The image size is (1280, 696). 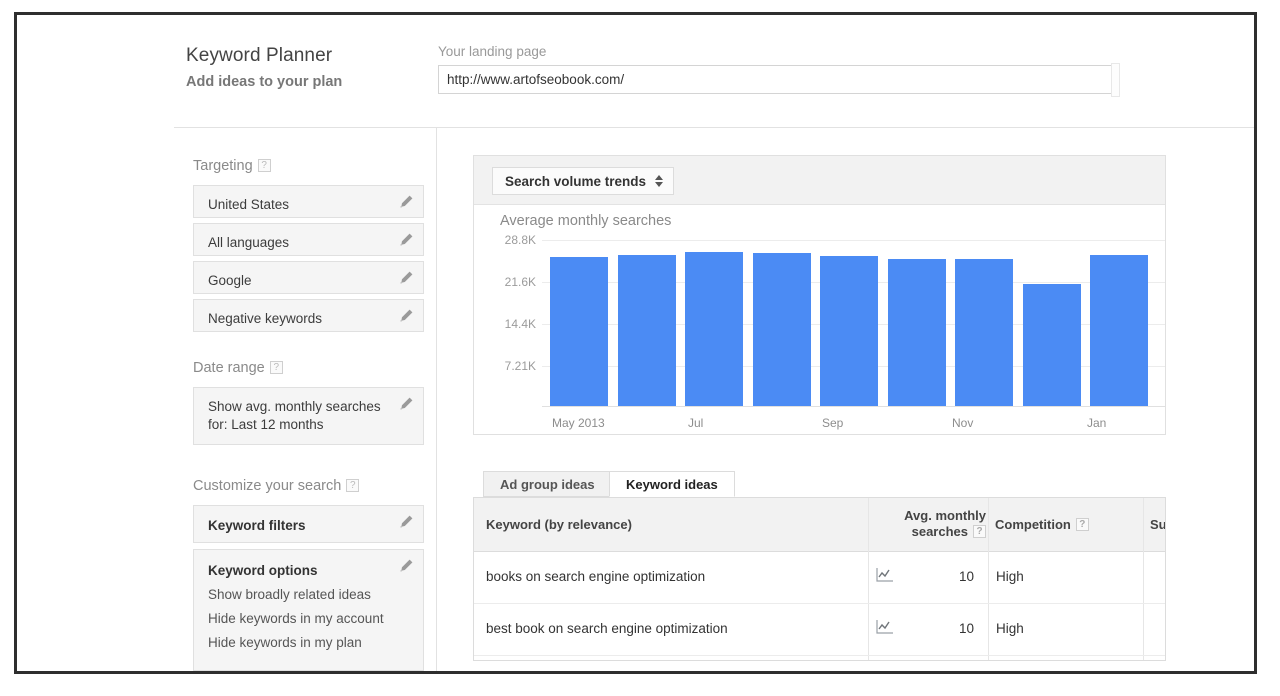 What do you see at coordinates (308, 239) in the screenshot?
I see `sidebar-item-language: All languages` at bounding box center [308, 239].